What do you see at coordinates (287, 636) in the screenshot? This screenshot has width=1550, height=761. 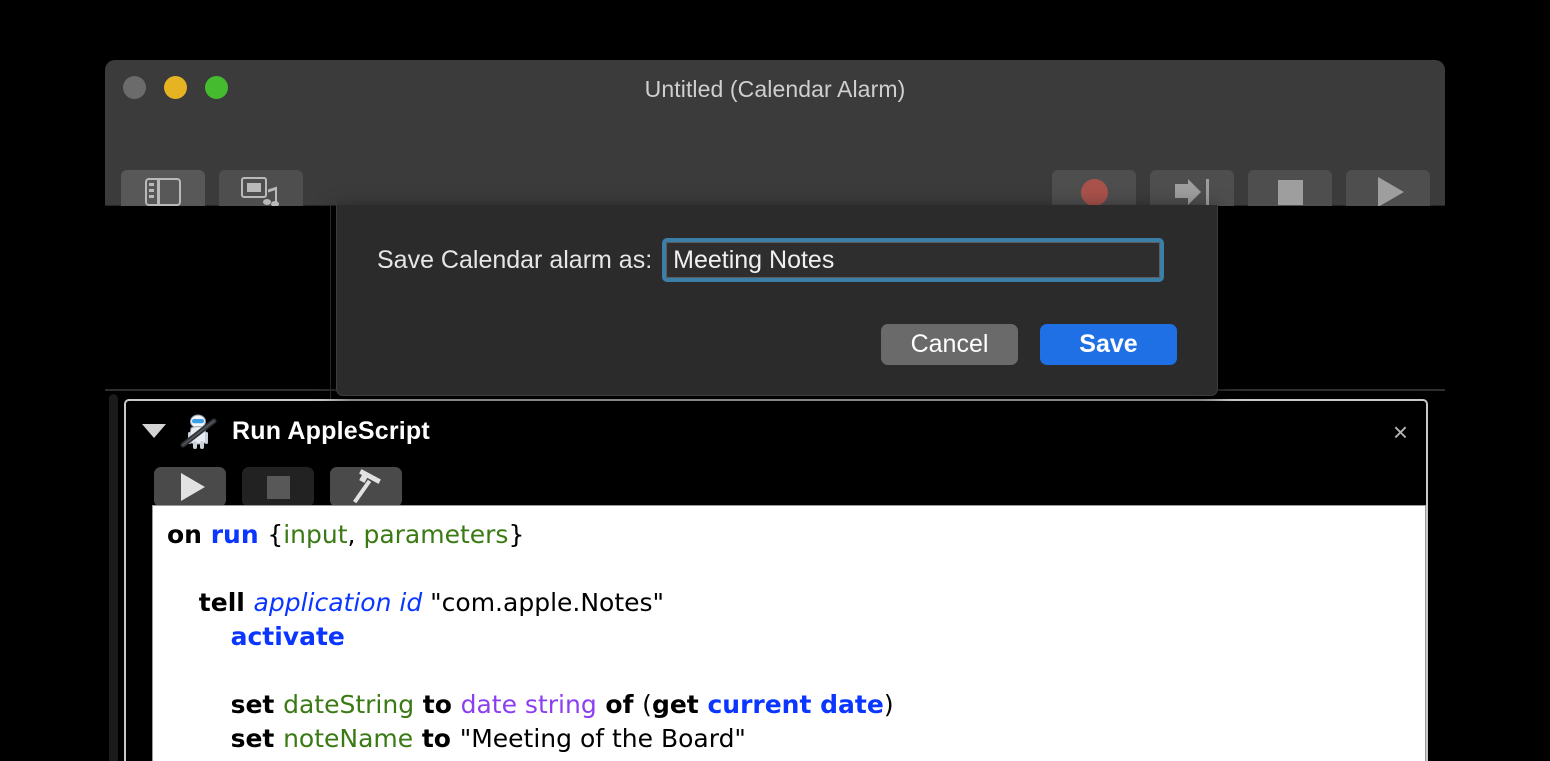 I see `code-token: activate` at bounding box center [287, 636].